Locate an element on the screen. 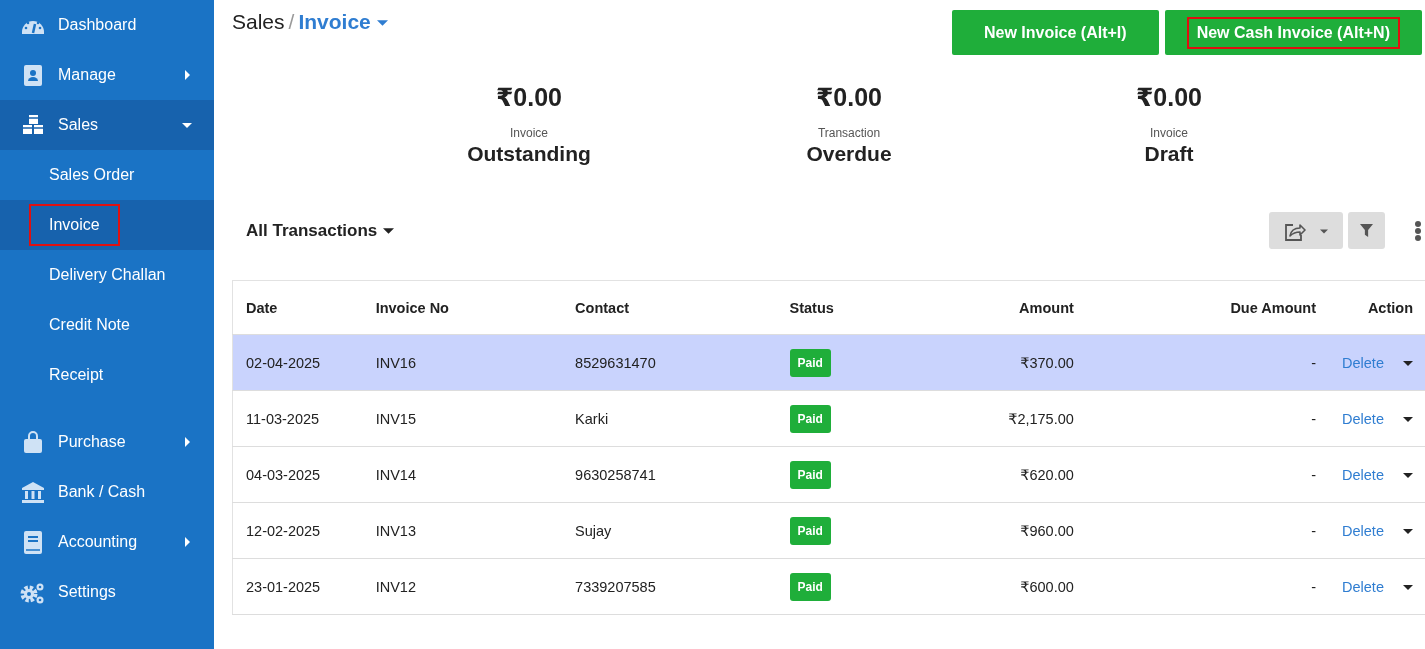 The width and height of the screenshot is (1425, 649). column-header: Date is located at coordinates (297, 307).